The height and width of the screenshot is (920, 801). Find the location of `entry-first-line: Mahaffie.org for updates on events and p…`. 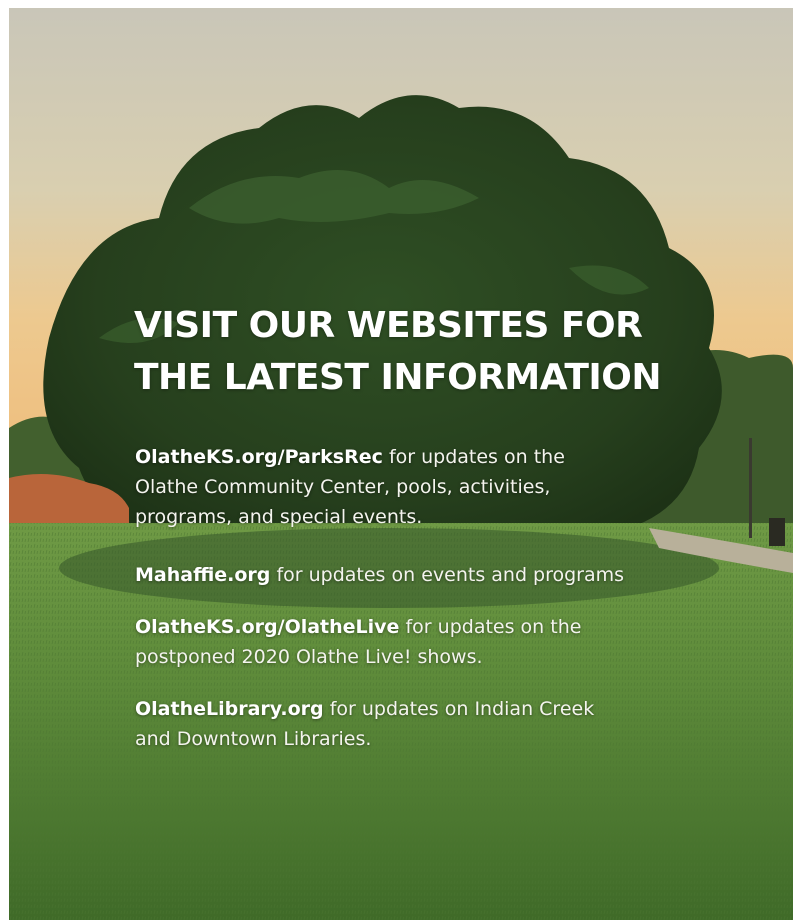

entry-first-line: Mahaffie.org for updates on events and p… is located at coordinates (379, 575).